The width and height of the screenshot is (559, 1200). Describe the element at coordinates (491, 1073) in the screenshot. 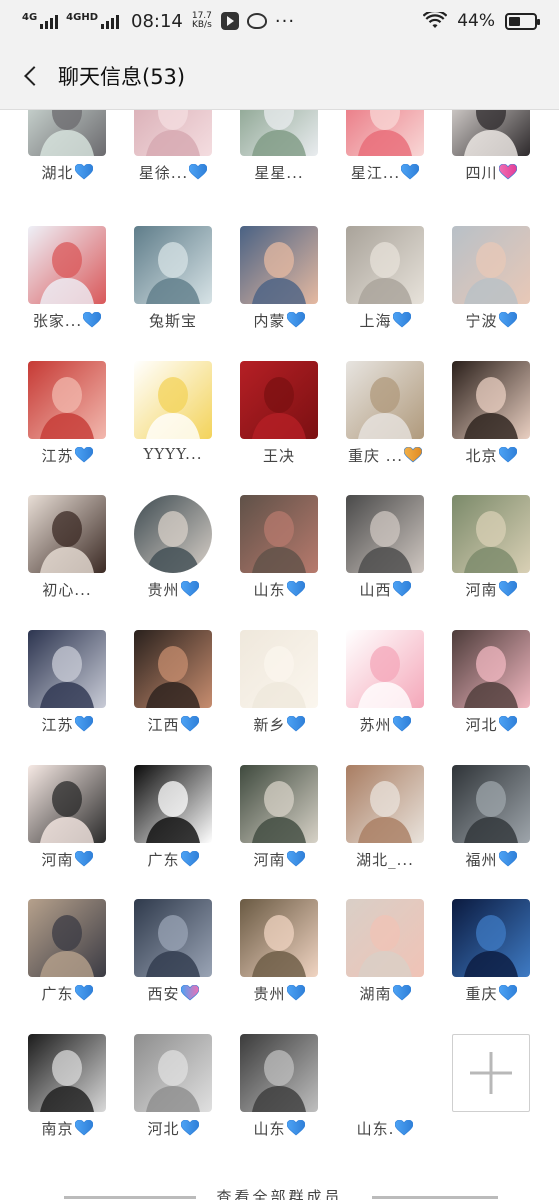

I see `add-member-button` at that location.